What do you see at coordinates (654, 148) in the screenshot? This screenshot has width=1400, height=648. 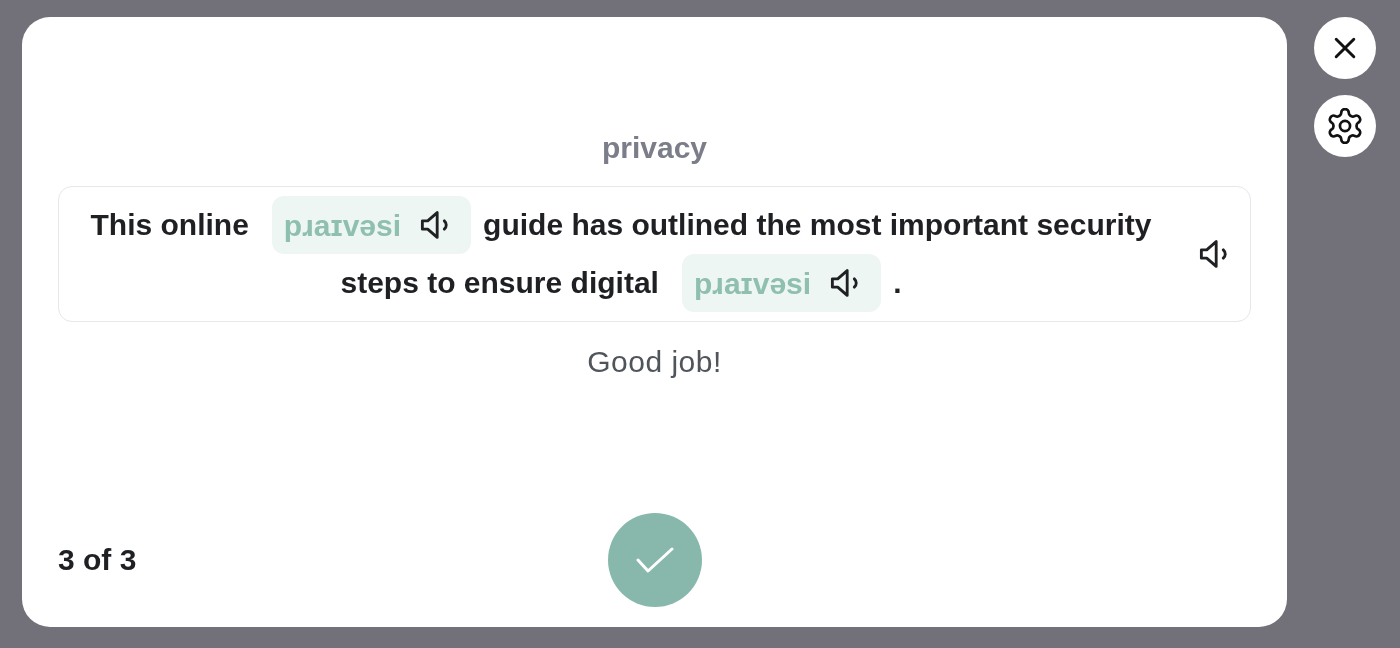 I see `prompt-word: privacy` at bounding box center [654, 148].